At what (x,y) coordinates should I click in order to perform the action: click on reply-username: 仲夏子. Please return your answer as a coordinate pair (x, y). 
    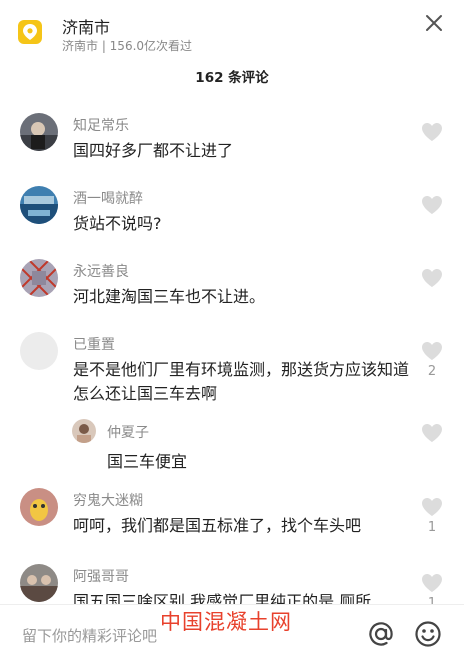
    Looking at the image, I should click on (128, 432).